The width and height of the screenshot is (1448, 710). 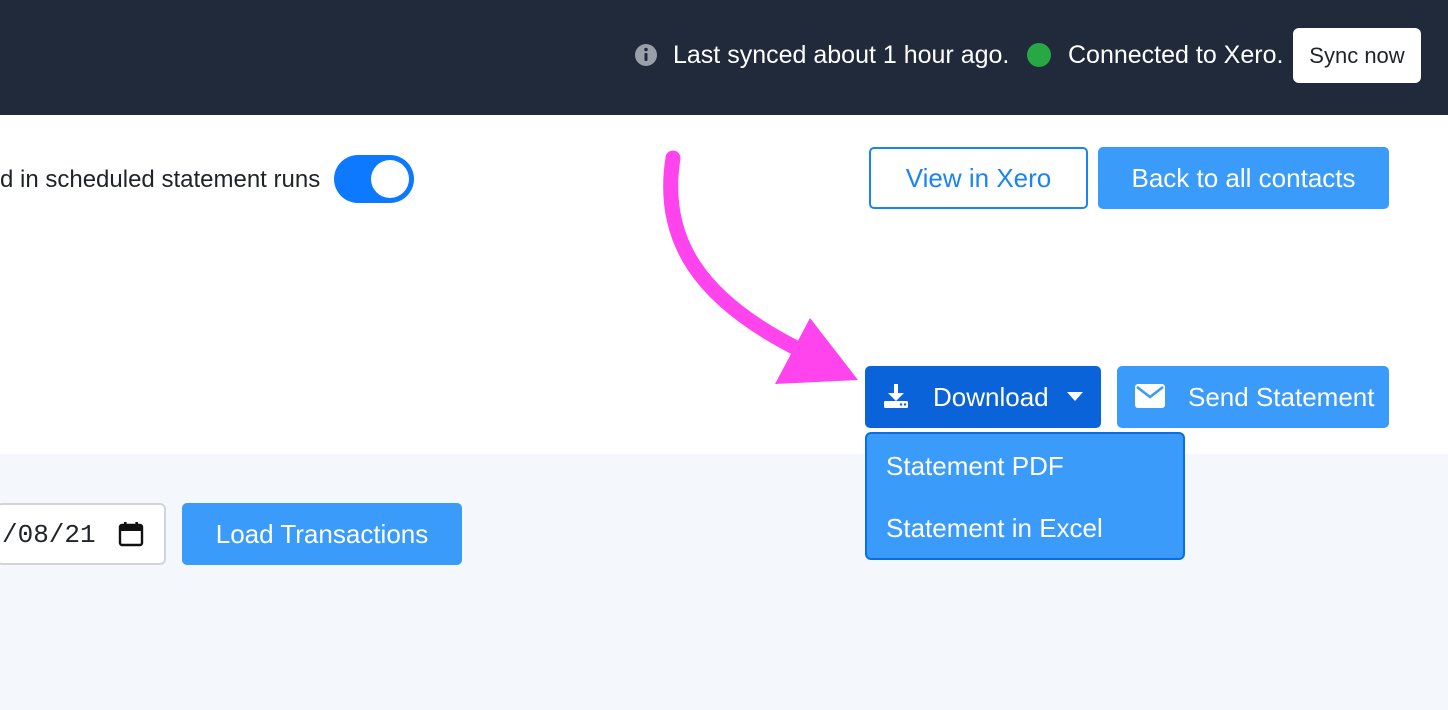 What do you see at coordinates (1281, 397) in the screenshot?
I see `send-statement-label: Send Statement` at bounding box center [1281, 397].